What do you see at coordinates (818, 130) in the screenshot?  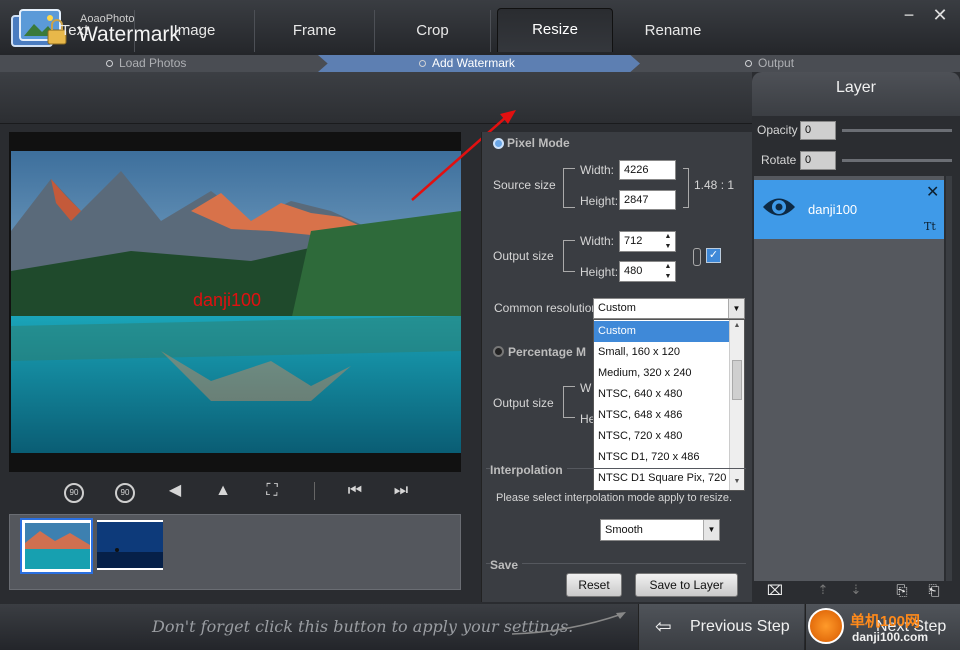 I see `opacity-stepper: 0` at bounding box center [818, 130].